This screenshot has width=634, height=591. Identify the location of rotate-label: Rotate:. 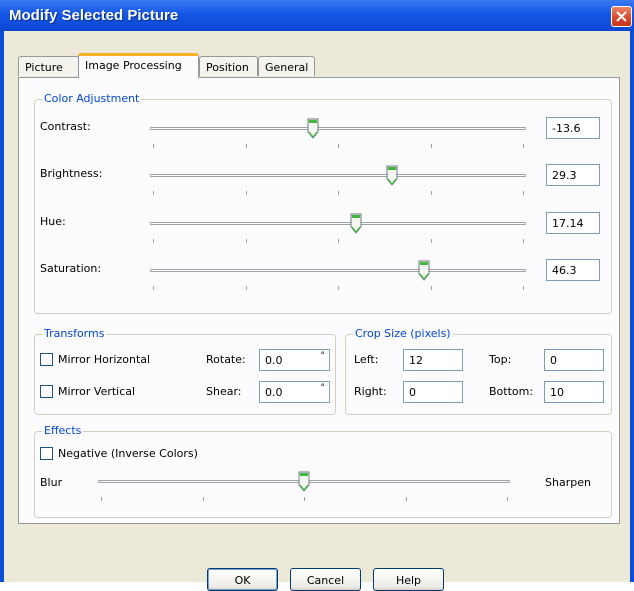
(226, 359).